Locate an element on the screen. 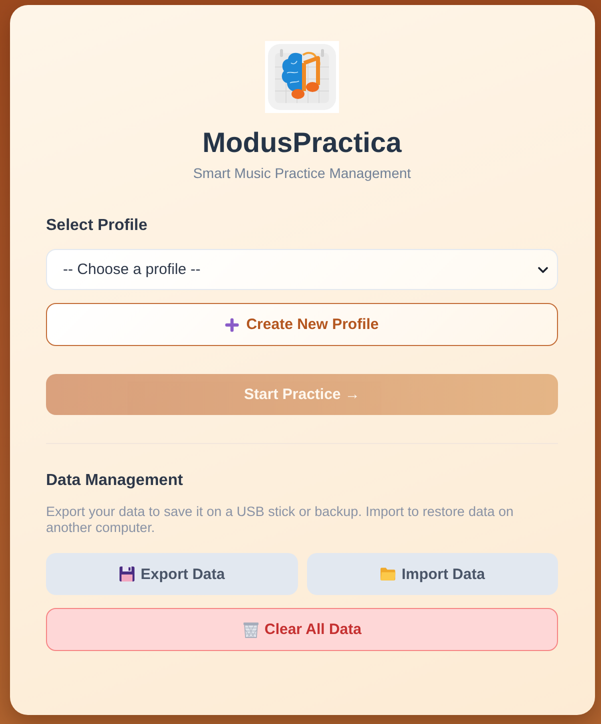 Image resolution: width=601 pixels, height=724 pixels. plus-icon is located at coordinates (232, 325).